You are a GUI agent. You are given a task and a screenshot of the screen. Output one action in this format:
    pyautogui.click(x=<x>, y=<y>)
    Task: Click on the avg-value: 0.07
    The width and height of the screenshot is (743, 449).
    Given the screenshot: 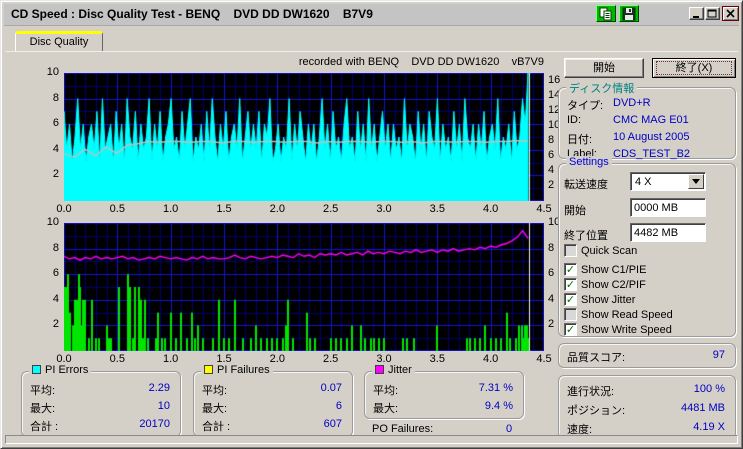 What is the action you would take?
    pyautogui.click(x=331, y=388)
    